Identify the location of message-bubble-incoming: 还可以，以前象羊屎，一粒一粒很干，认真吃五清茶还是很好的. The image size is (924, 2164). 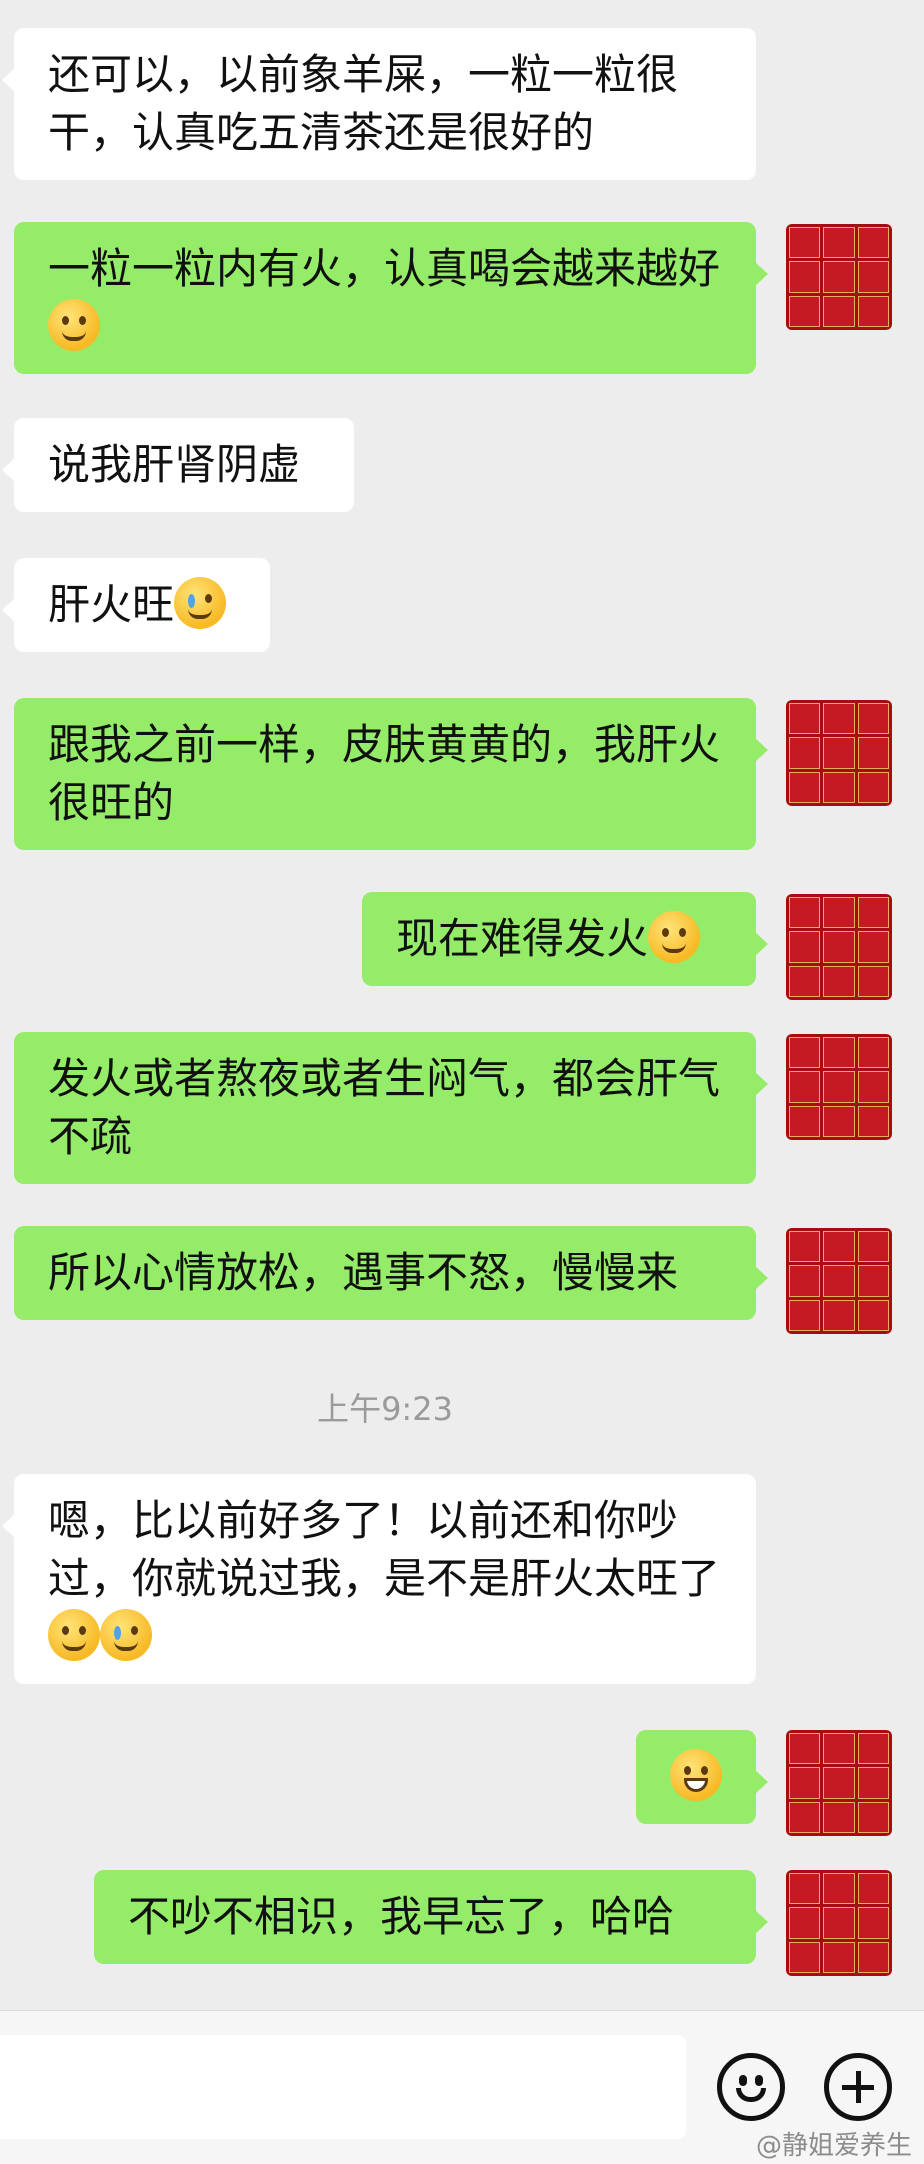
(379, 104).